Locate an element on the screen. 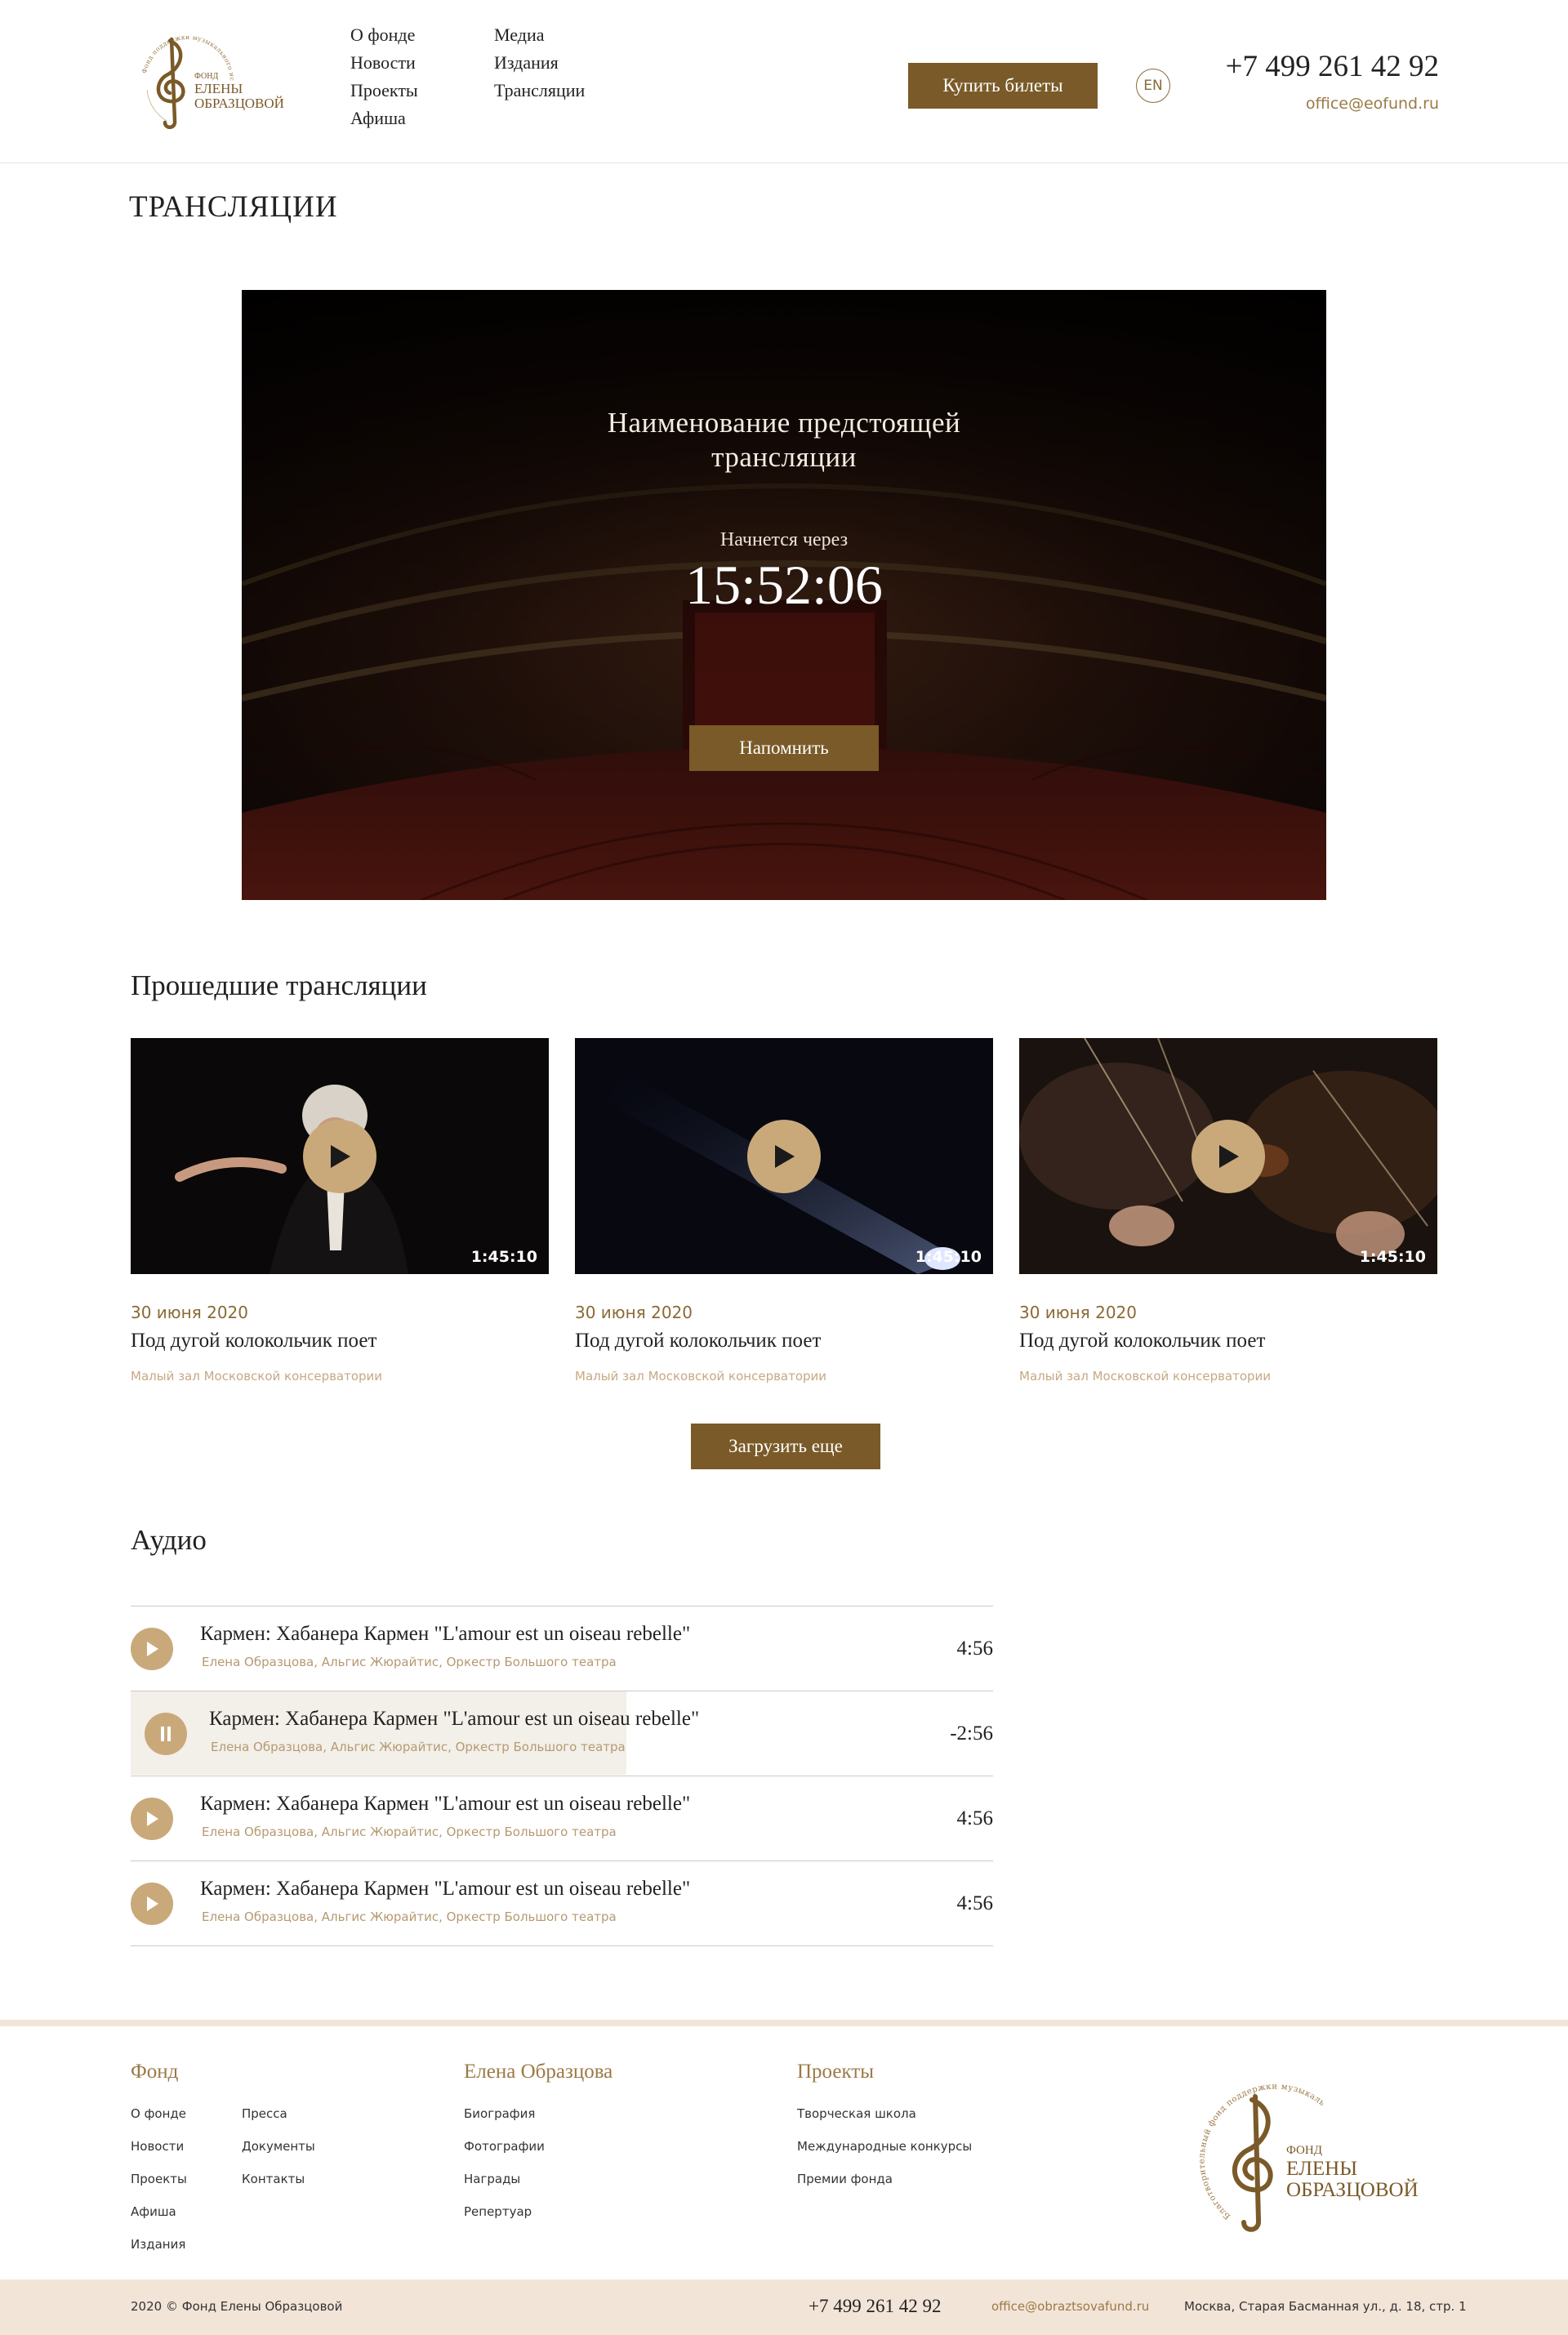 This screenshot has width=1568, height=2335. footer-link-awards: Награды is located at coordinates (505, 2188).